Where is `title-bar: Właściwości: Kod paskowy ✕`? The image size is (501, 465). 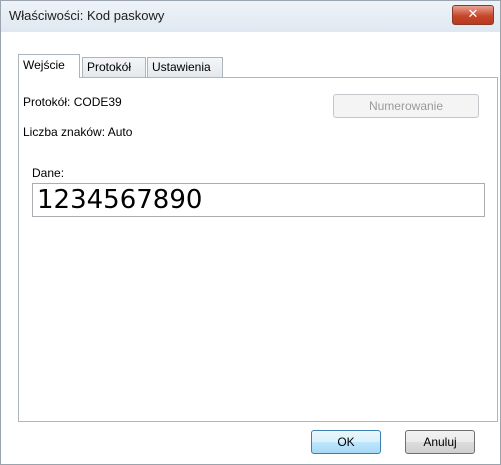 title-bar: Właściwości: Kod paskowy ✕ is located at coordinates (250, 16).